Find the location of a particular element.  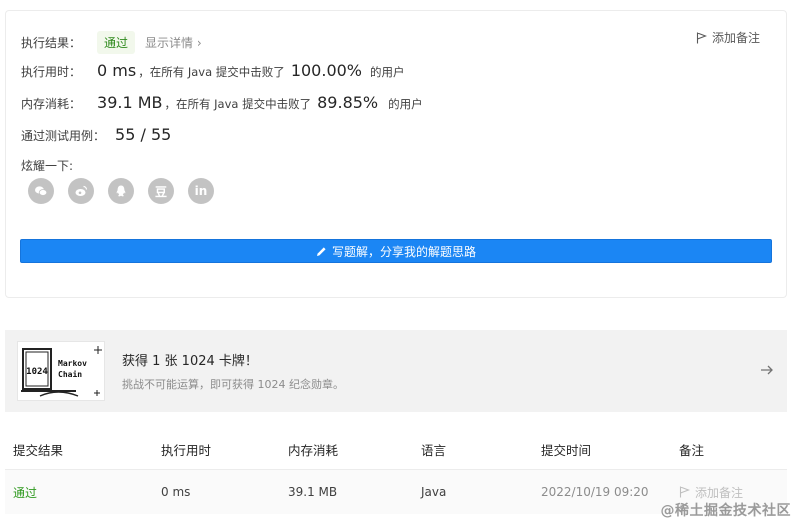

wechat-icon is located at coordinates (41, 191).